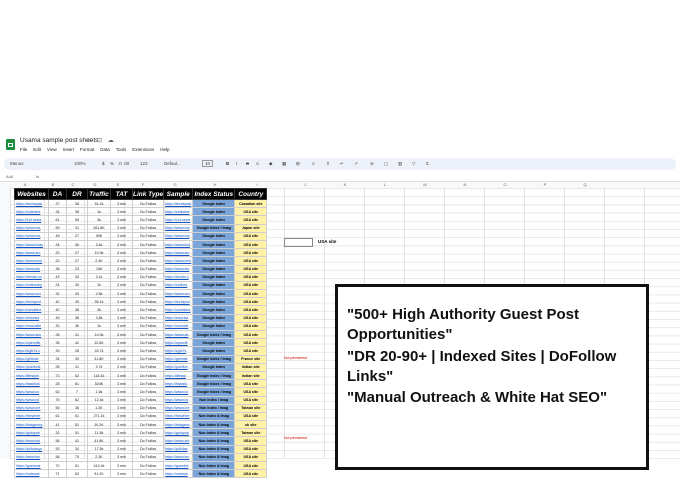 The width and height of the screenshot is (680, 478). Describe the element at coordinates (305, 184) in the screenshot. I see `column-header-j: J` at that location.